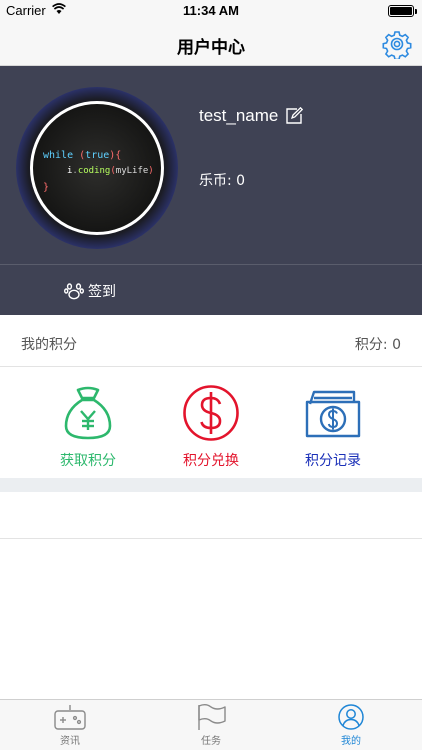 The height and width of the screenshot is (750, 422). Describe the element at coordinates (211, 461) in the screenshot. I see `redeem-points-label: 积分兑换` at that location.